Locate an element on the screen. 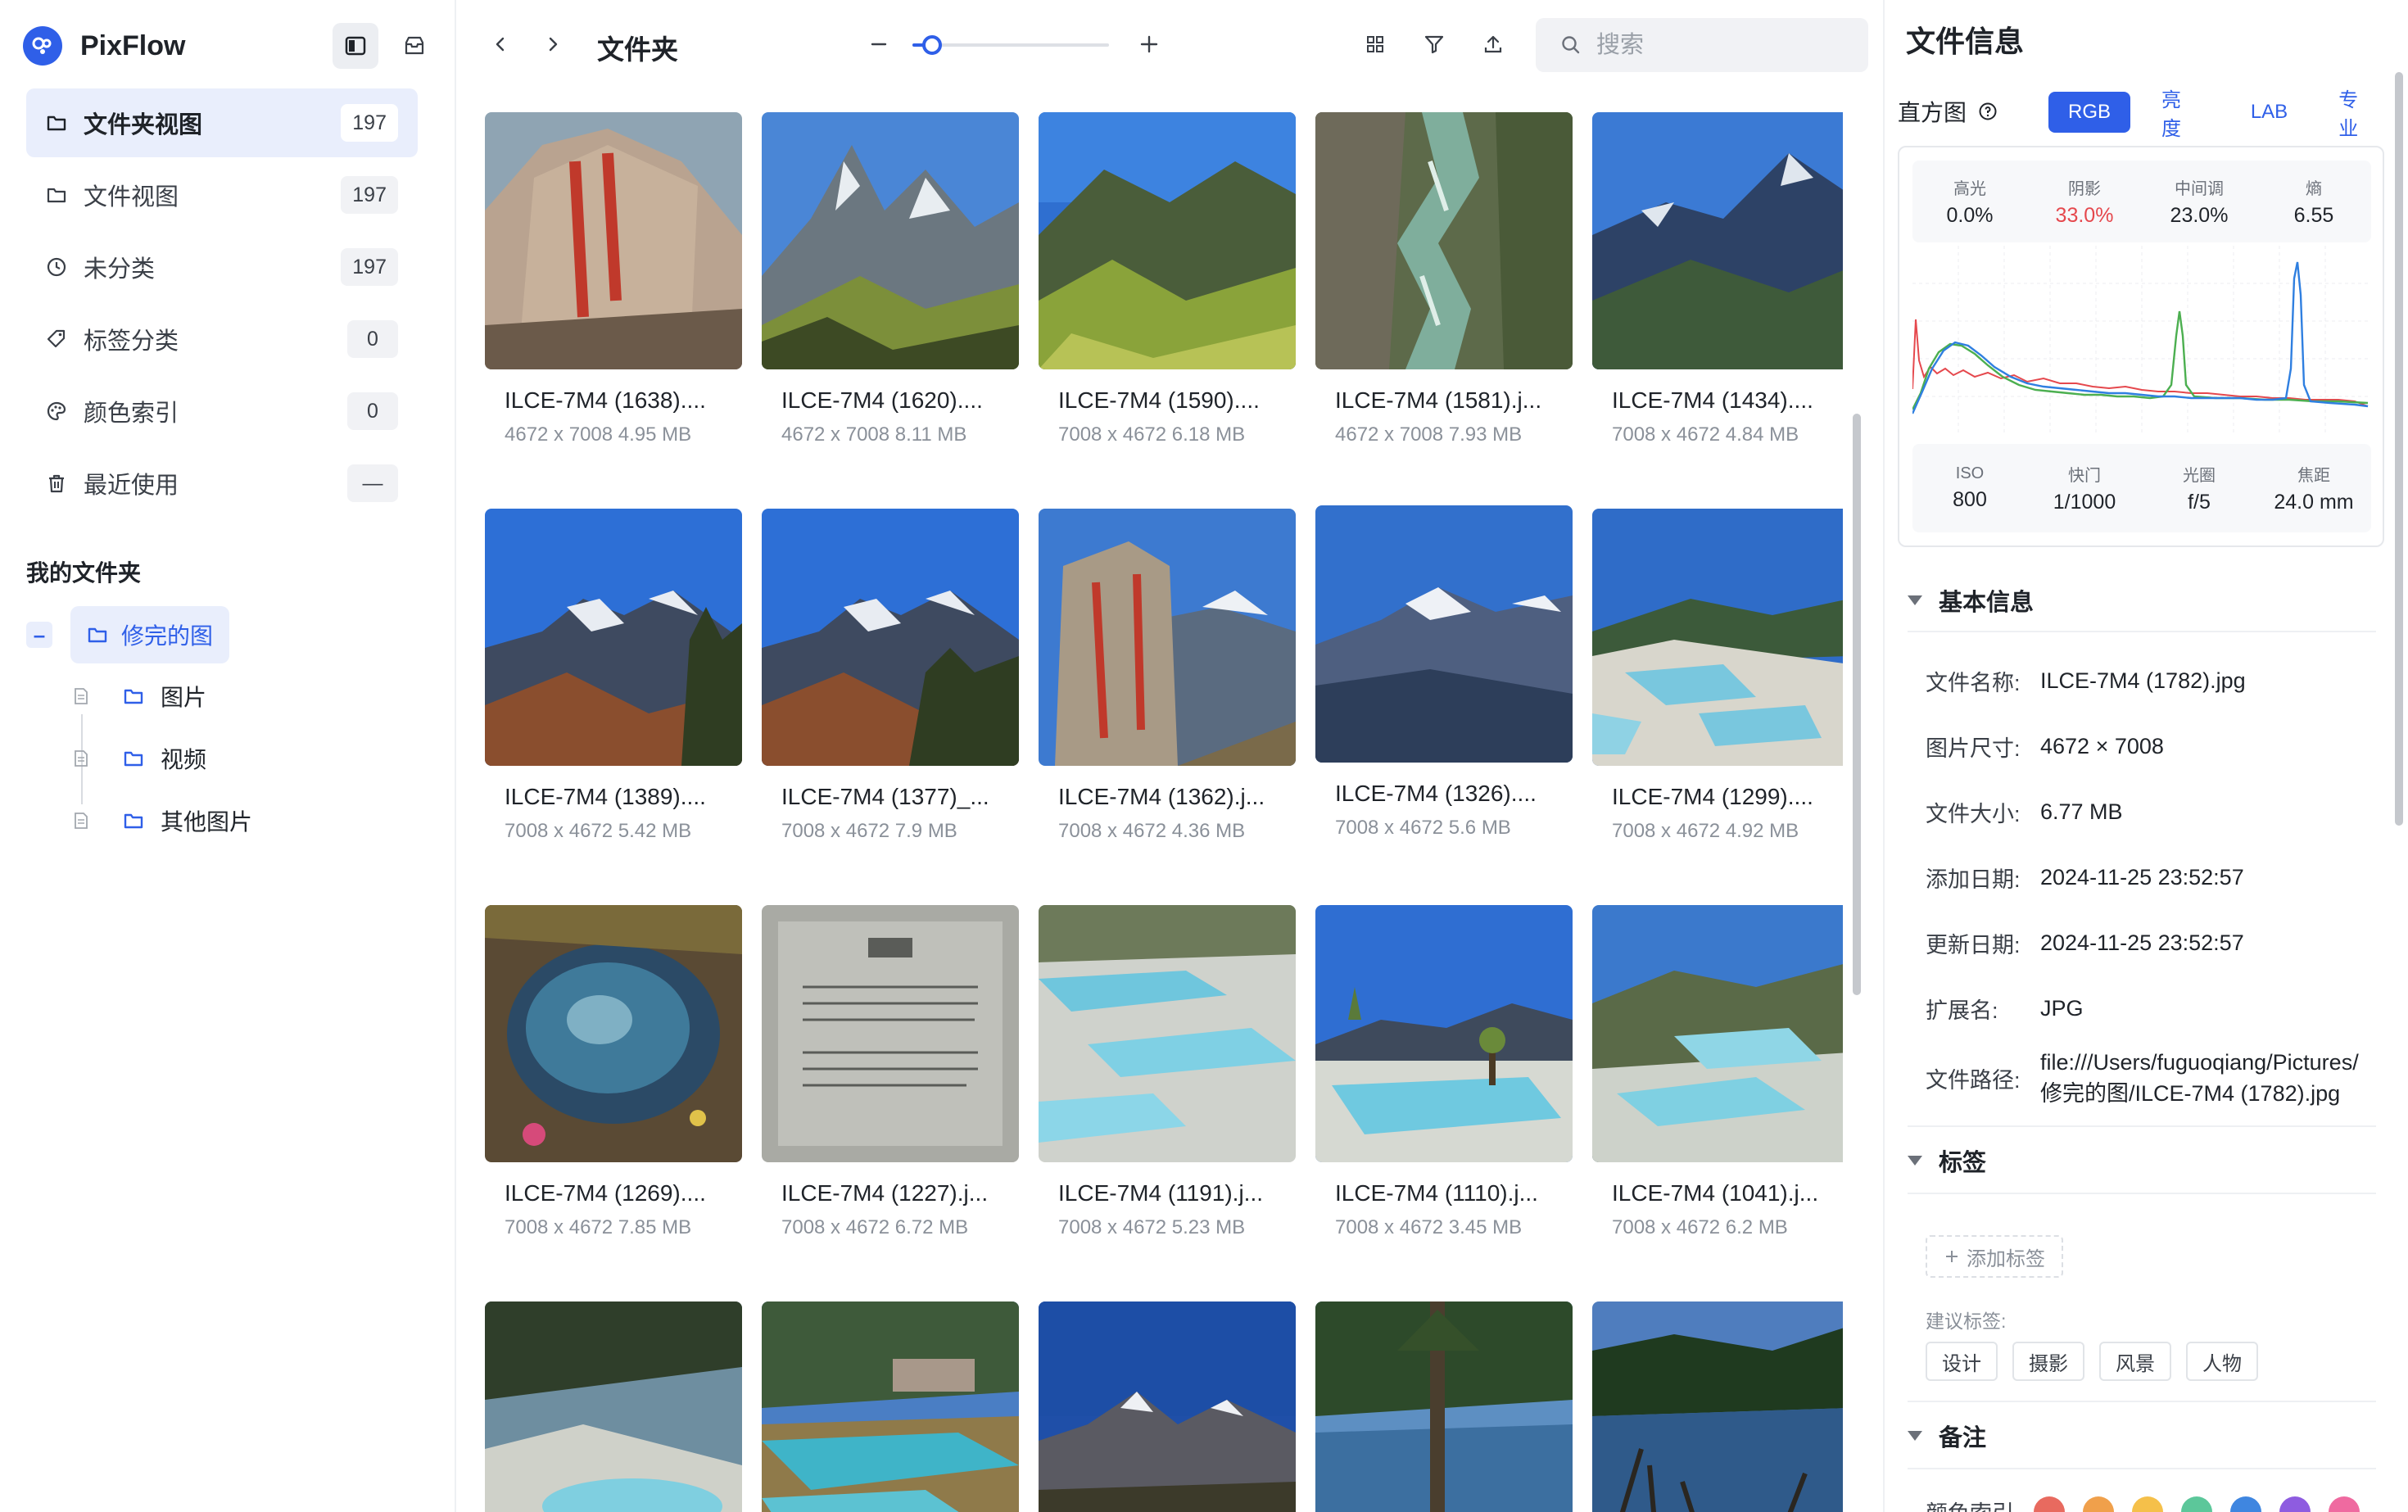 Image resolution: width=2408 pixels, height=1512 pixels. tag-chip: 人物 is located at coordinates (2222, 1361).